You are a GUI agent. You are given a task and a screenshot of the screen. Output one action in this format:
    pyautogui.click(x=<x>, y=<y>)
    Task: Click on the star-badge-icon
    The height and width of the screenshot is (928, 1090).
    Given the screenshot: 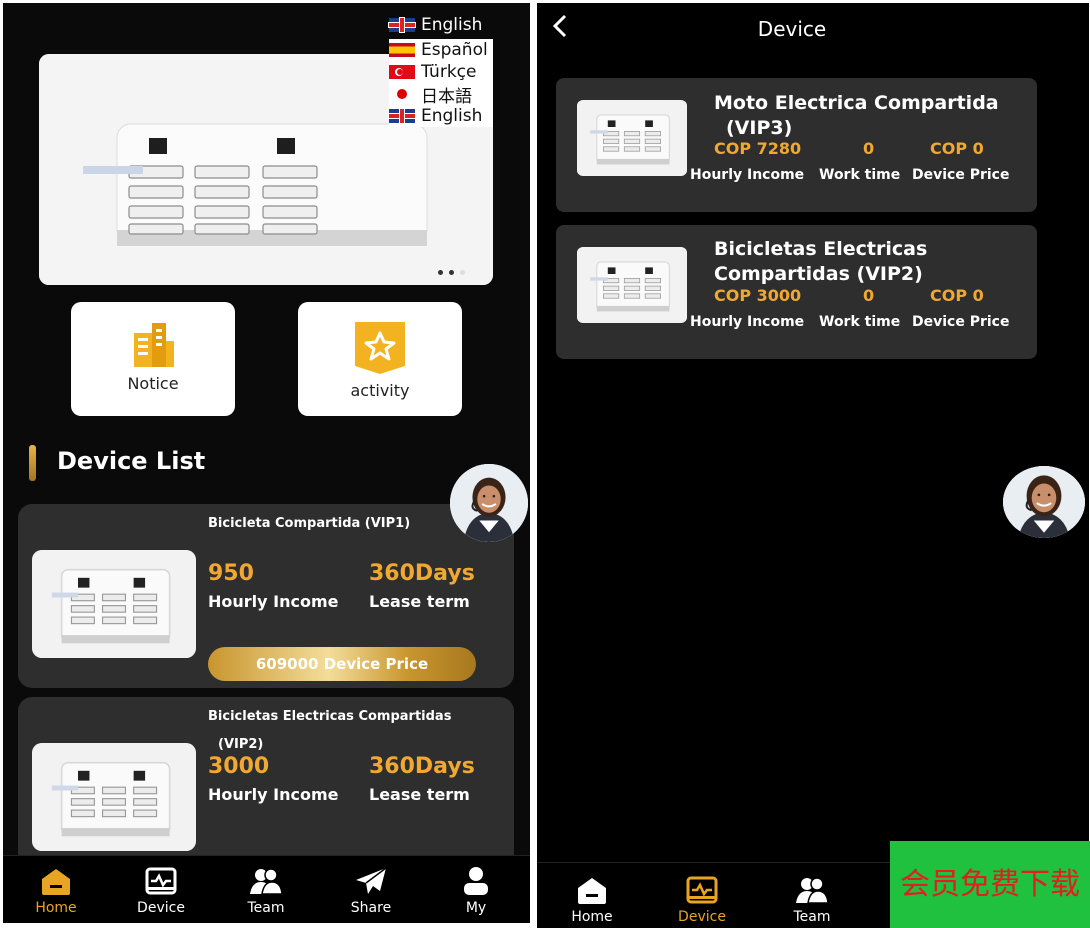 What is the action you would take?
    pyautogui.click(x=380, y=348)
    